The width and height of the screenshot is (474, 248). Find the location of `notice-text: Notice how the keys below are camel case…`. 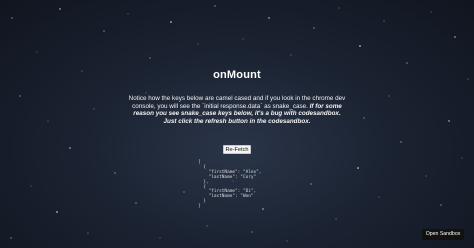

notice-text: Notice how the keys below are camel case… is located at coordinates (237, 110).